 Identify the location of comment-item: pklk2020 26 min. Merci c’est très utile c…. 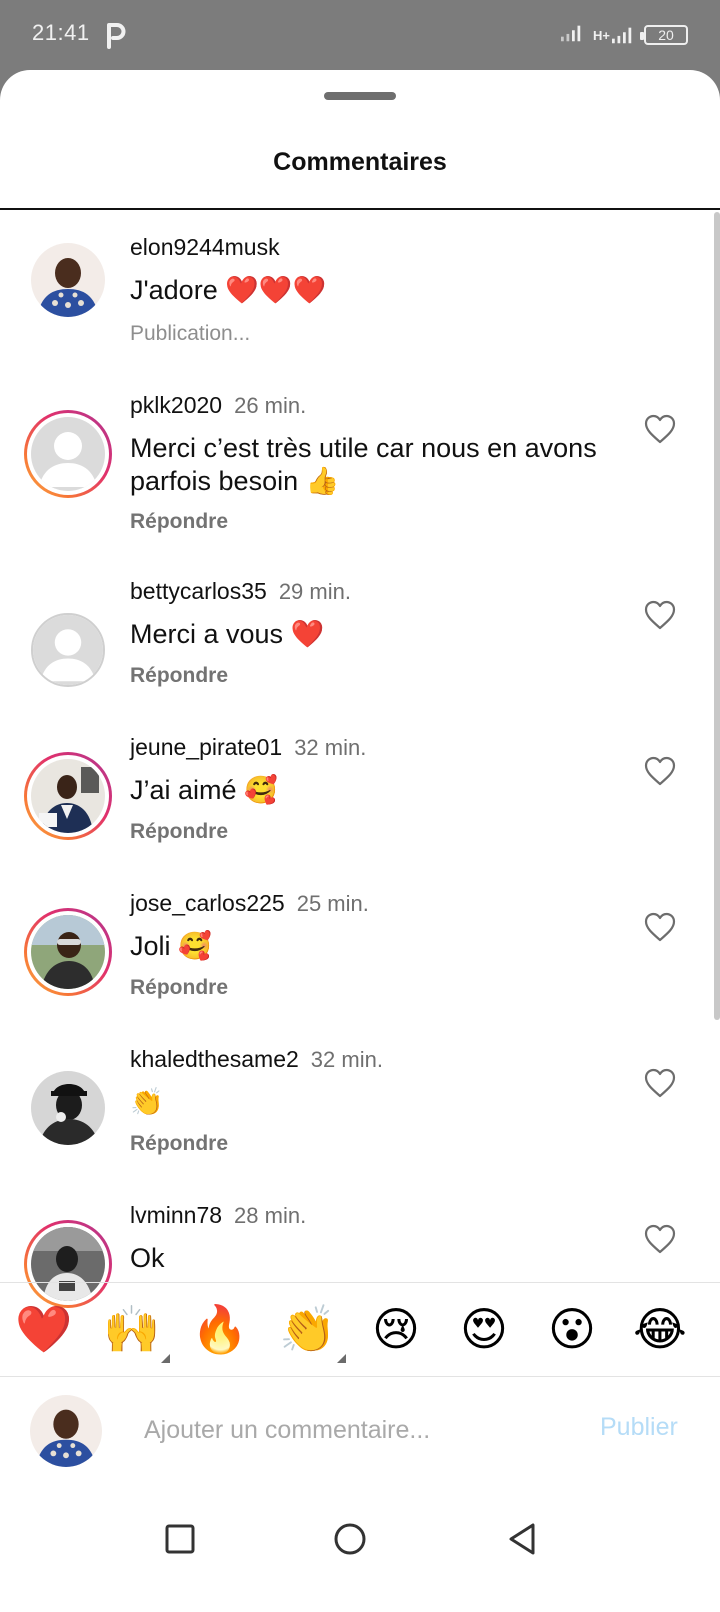
(360, 459).